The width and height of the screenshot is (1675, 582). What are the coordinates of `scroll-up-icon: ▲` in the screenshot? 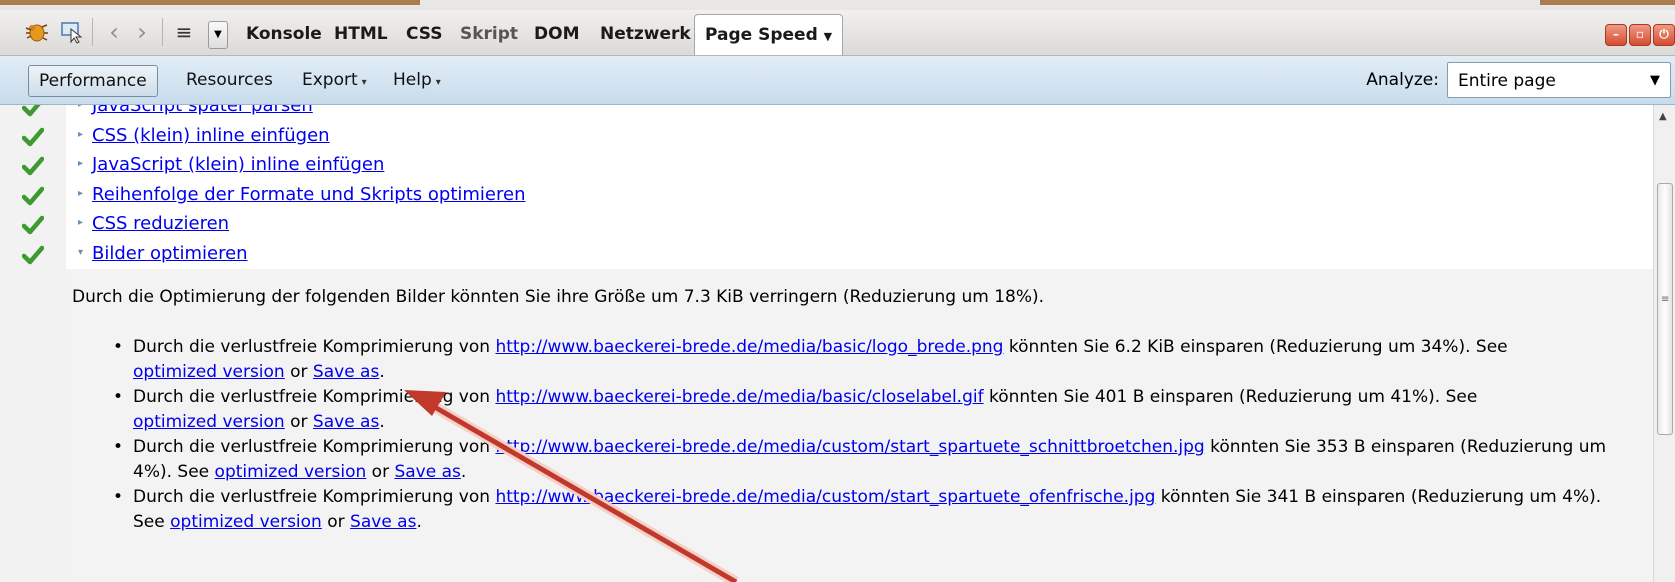 It's located at (1663, 116).